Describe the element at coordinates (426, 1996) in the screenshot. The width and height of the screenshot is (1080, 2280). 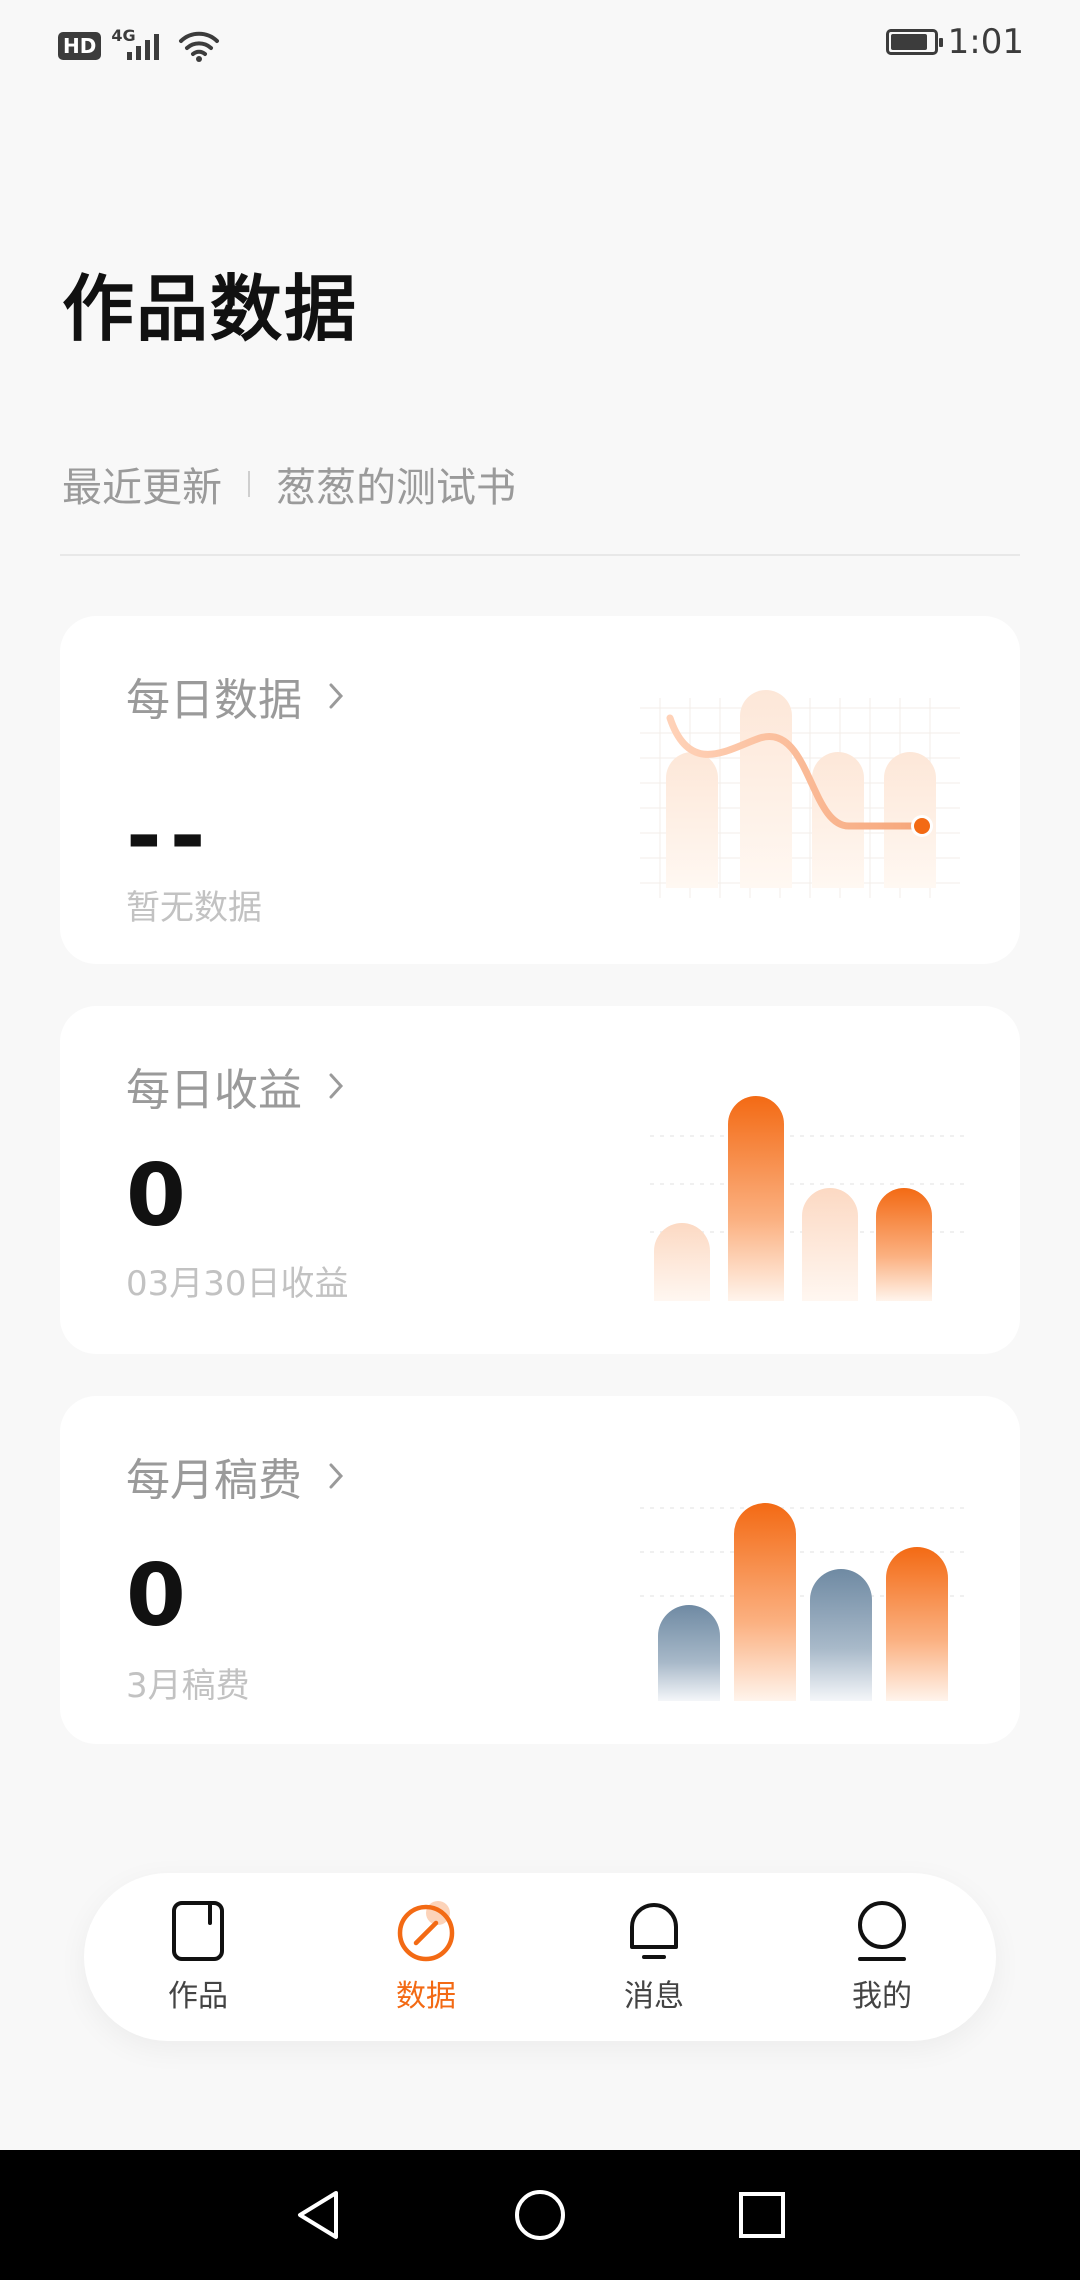
I see `tab-label: 数据` at that location.